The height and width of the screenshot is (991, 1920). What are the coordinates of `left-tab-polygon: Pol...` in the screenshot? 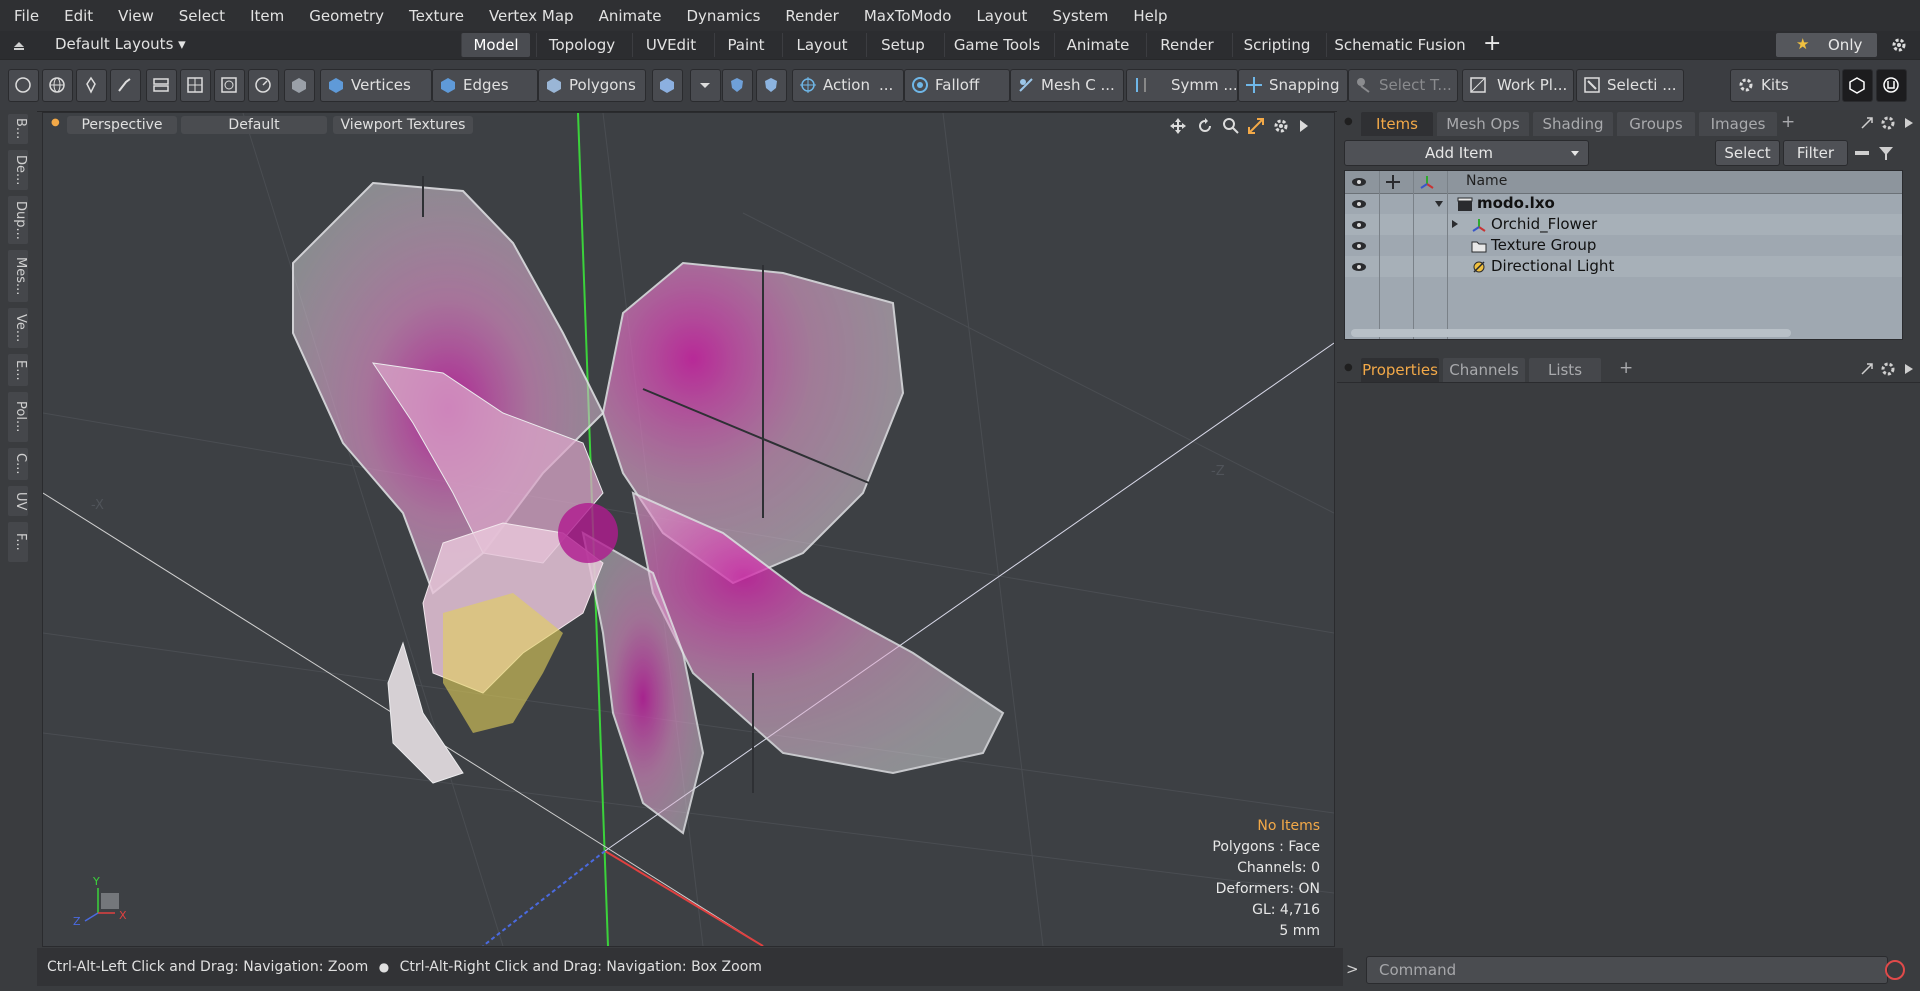 It's located at (18, 417).